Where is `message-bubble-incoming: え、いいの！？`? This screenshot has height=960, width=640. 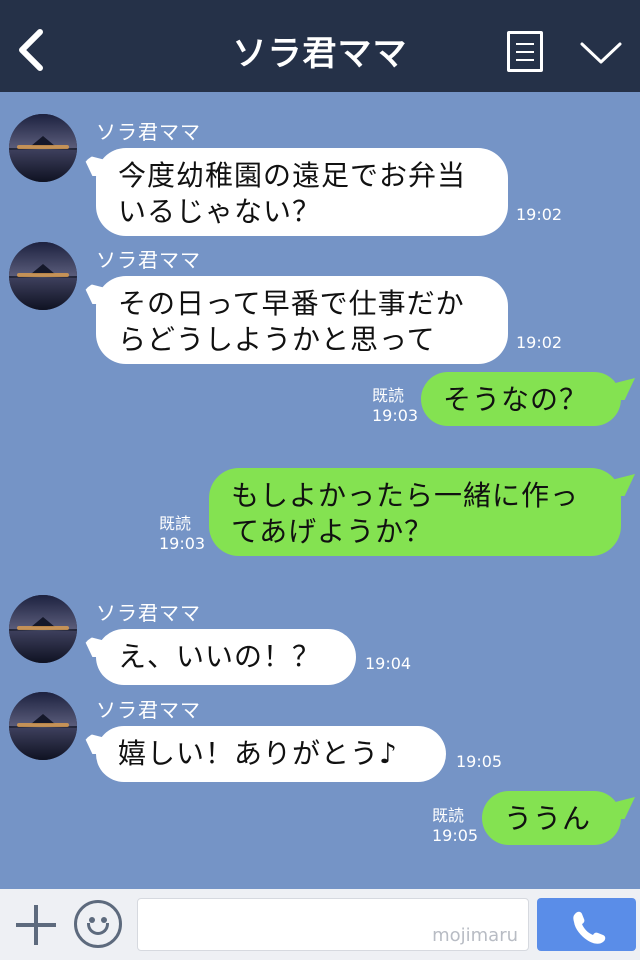 message-bubble-incoming: え、いいの！？ is located at coordinates (226, 657).